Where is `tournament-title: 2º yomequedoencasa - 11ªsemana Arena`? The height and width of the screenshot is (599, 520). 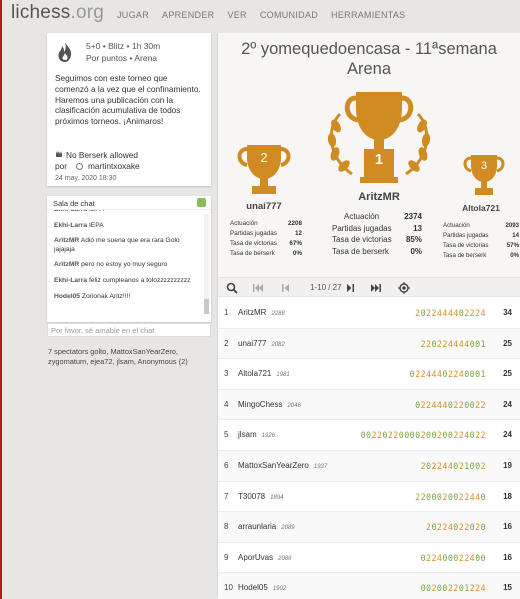
tournament-title: 2º yomequedoencasa - 11ªsemana Arena is located at coordinates (369, 59).